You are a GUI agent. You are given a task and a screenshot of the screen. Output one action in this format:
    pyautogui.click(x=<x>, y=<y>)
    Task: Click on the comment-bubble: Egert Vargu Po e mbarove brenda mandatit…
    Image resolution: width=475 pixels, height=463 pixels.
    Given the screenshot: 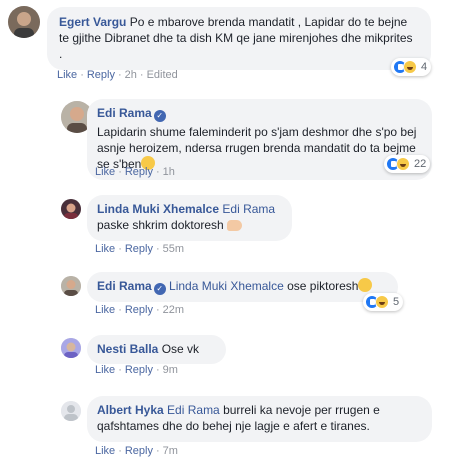 What is the action you would take?
    pyautogui.click(x=239, y=38)
    